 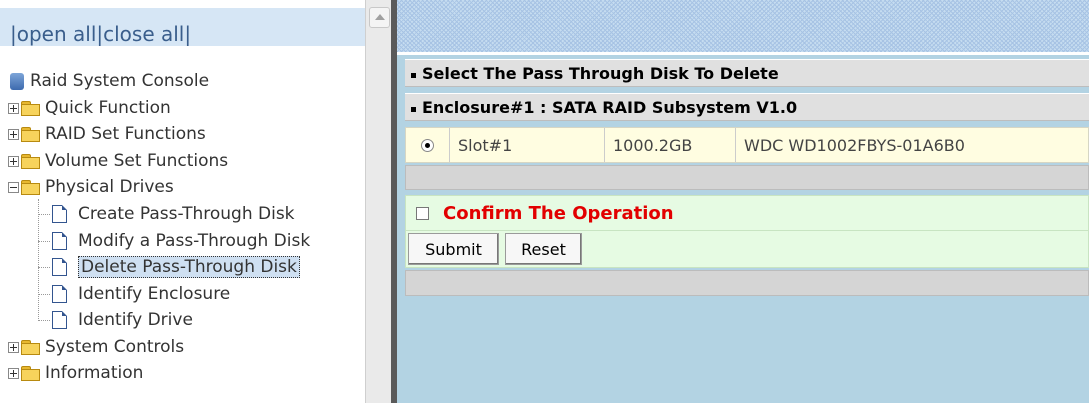 I want to click on section-header: Select The Pass Through Disk To Delete, so click(x=747, y=73).